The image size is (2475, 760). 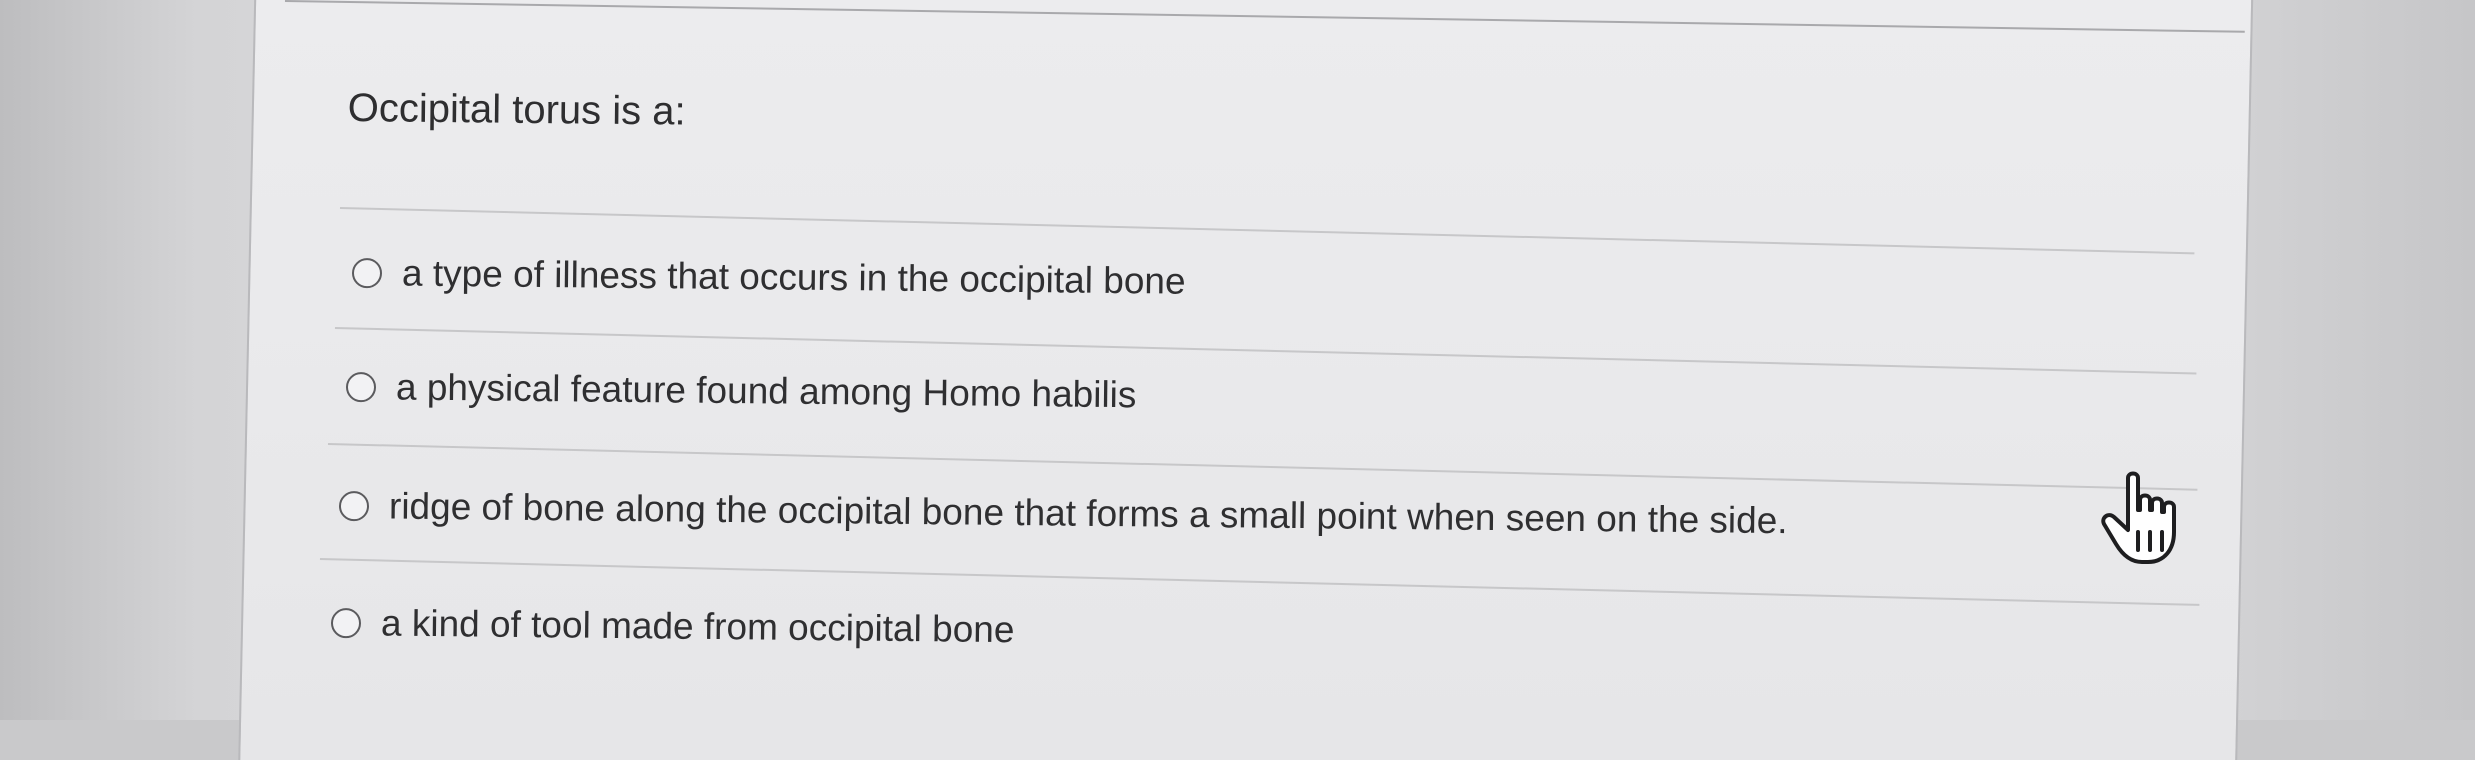 I want to click on answer-option-4: a kind of tool made from occipital bone, so click(x=672, y=626).